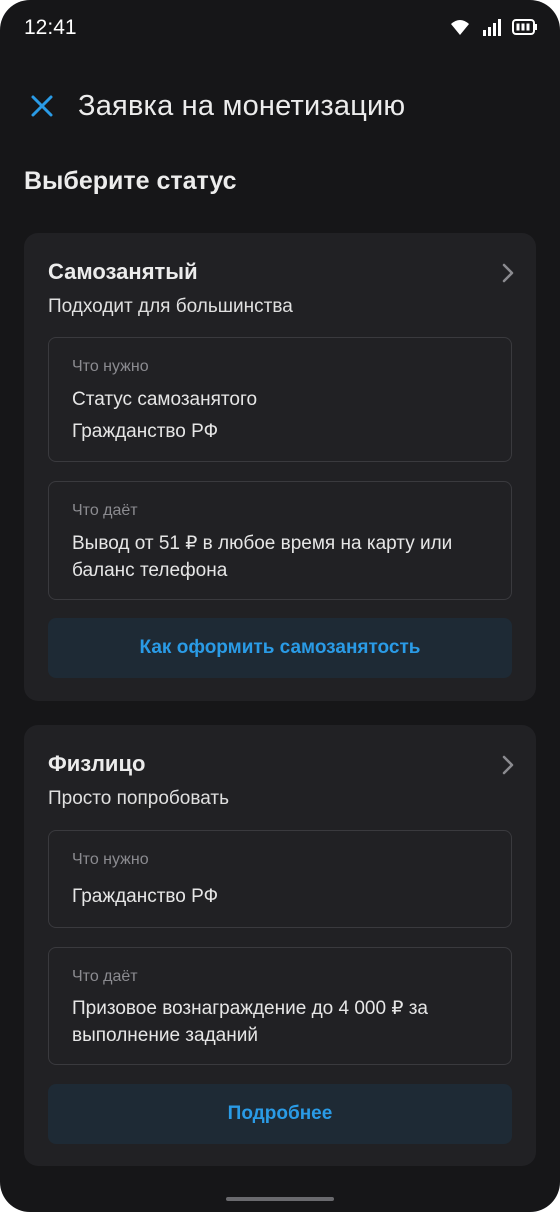  Describe the element at coordinates (170, 306) in the screenshot. I see `card-subtitle: Подходит для большинства` at that location.